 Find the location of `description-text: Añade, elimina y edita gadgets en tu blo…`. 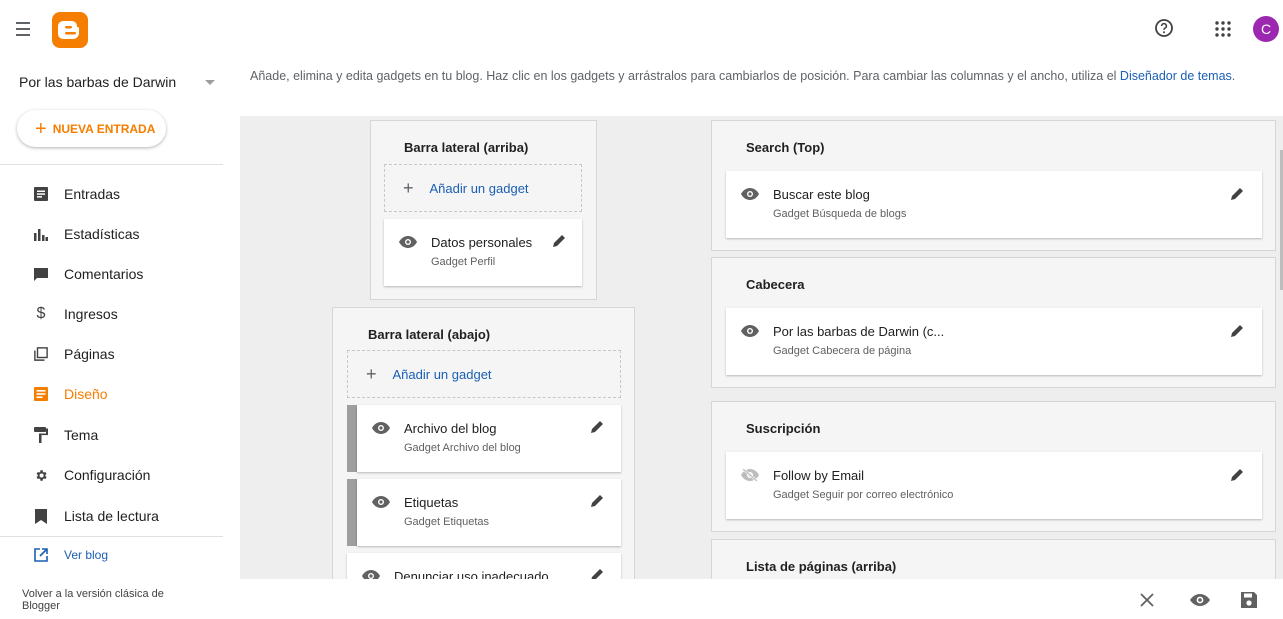

description-text: Añade, elimina y edita gadgets en tu blo… is located at coordinates (683, 76).